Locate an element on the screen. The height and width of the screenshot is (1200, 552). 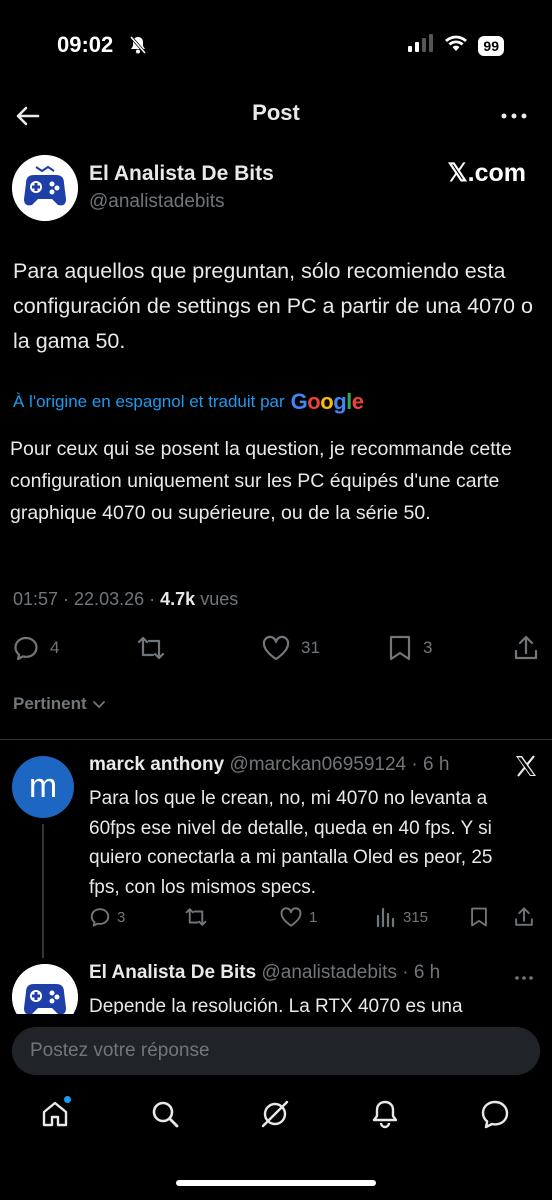
status-indicators: 99 is located at coordinates (456, 45).